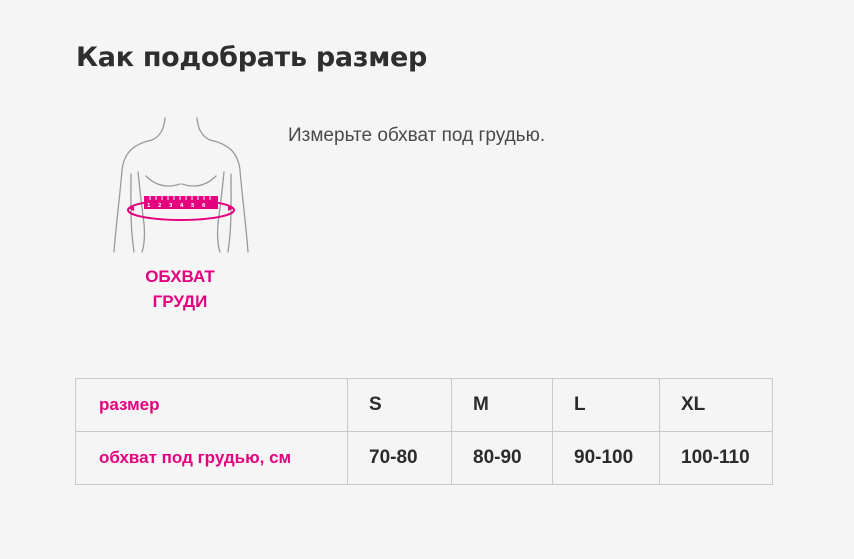  Describe the element at coordinates (181, 185) in the screenshot. I see `torso-outline-icon: 1 2 3 4 5 6` at that location.